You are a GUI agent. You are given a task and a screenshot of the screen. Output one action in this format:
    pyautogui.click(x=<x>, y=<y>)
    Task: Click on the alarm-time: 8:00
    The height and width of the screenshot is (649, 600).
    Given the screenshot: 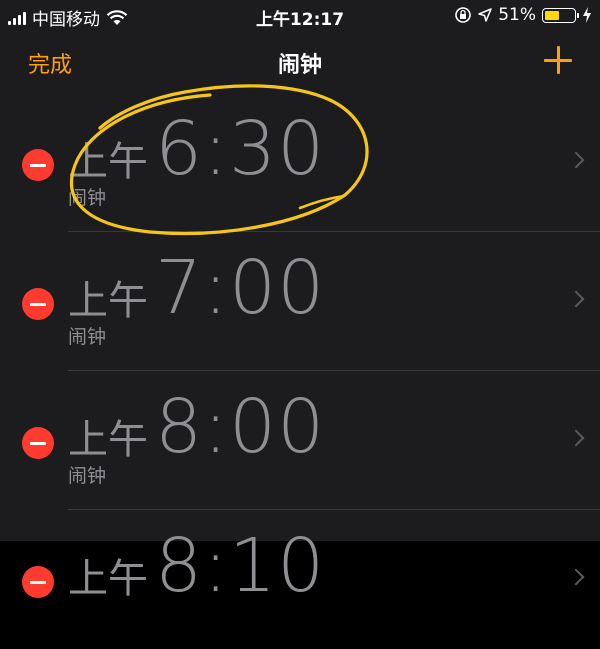 What is the action you would take?
    pyautogui.click(x=240, y=427)
    